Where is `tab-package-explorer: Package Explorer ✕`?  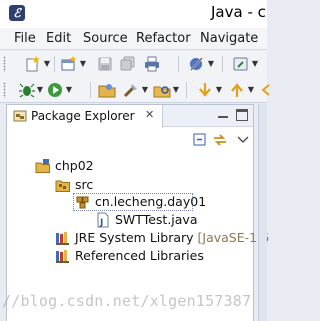
tab-package-explorer: Package Explorer ✕ is located at coordinates (85, 116).